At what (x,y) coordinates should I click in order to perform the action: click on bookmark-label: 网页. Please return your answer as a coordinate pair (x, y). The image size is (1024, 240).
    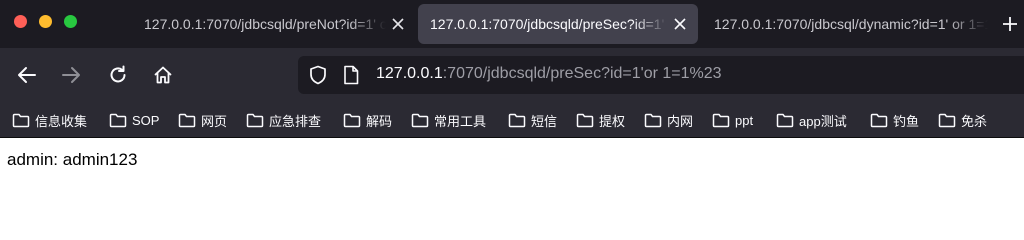
    Looking at the image, I should click on (214, 121).